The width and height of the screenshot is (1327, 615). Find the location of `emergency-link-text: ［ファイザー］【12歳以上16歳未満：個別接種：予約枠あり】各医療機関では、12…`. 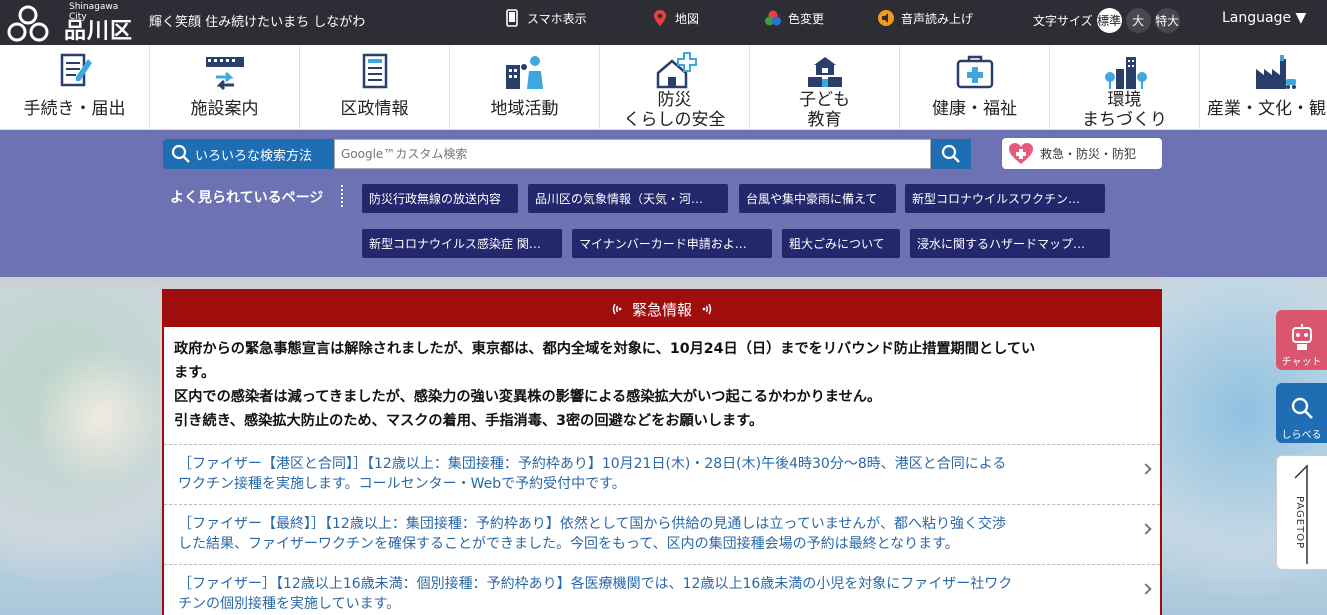

emergency-link-text: ［ファイザー］【12歳以上16歳未満：個別接種：予約枠あり】各医療機関では、12… is located at coordinates (595, 584).